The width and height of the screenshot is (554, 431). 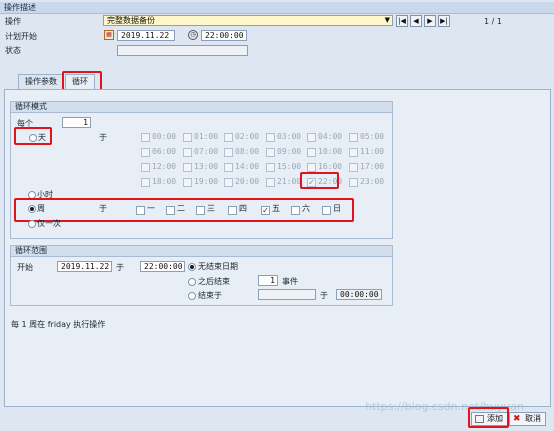 What do you see at coordinates (41, 208) in the screenshot?
I see `radio-week-label: 周` at bounding box center [41, 208].